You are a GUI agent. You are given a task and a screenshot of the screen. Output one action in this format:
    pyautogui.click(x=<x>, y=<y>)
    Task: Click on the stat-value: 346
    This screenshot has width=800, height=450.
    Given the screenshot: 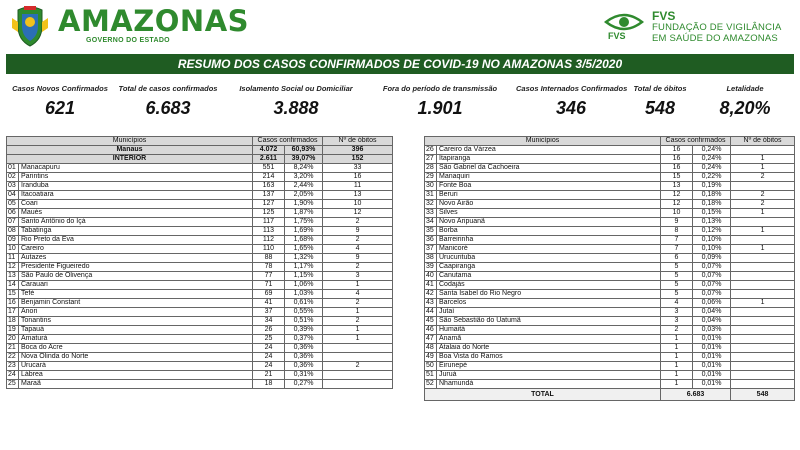 What is the action you would take?
    pyautogui.click(x=571, y=108)
    